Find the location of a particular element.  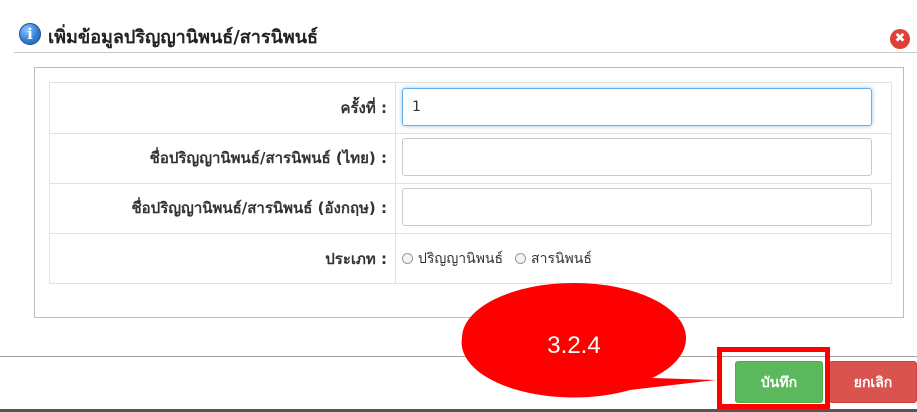

title-th-label: ชื่อปริญญานิพนธ์/สารนิพนธ์ (ไทย) : is located at coordinates (268, 158).